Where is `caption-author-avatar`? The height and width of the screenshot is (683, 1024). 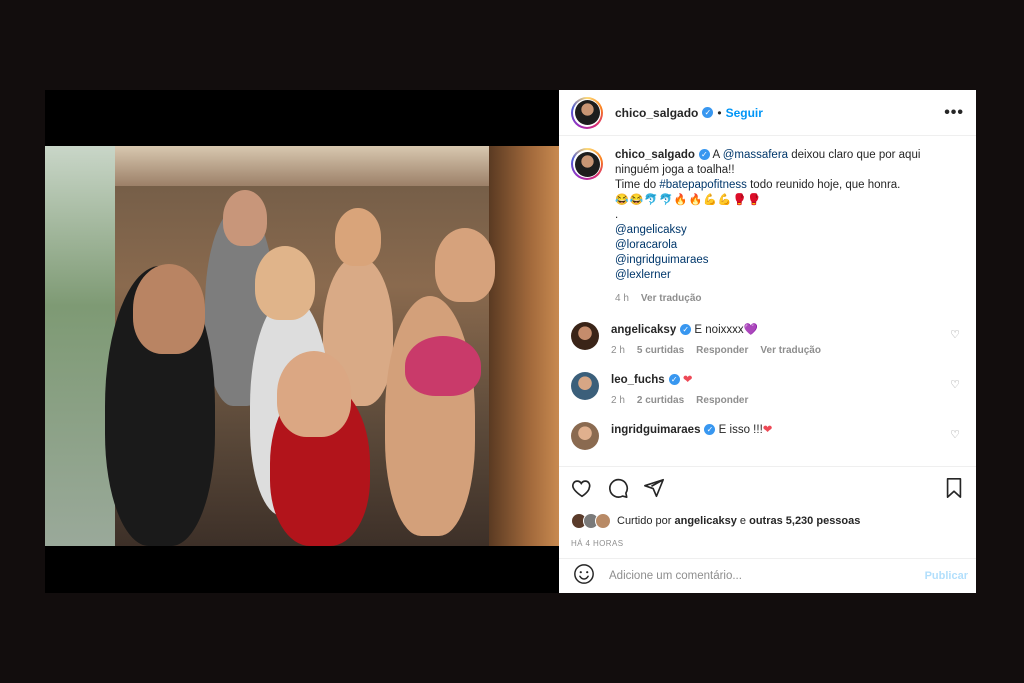
caption-author-avatar is located at coordinates (587, 164).